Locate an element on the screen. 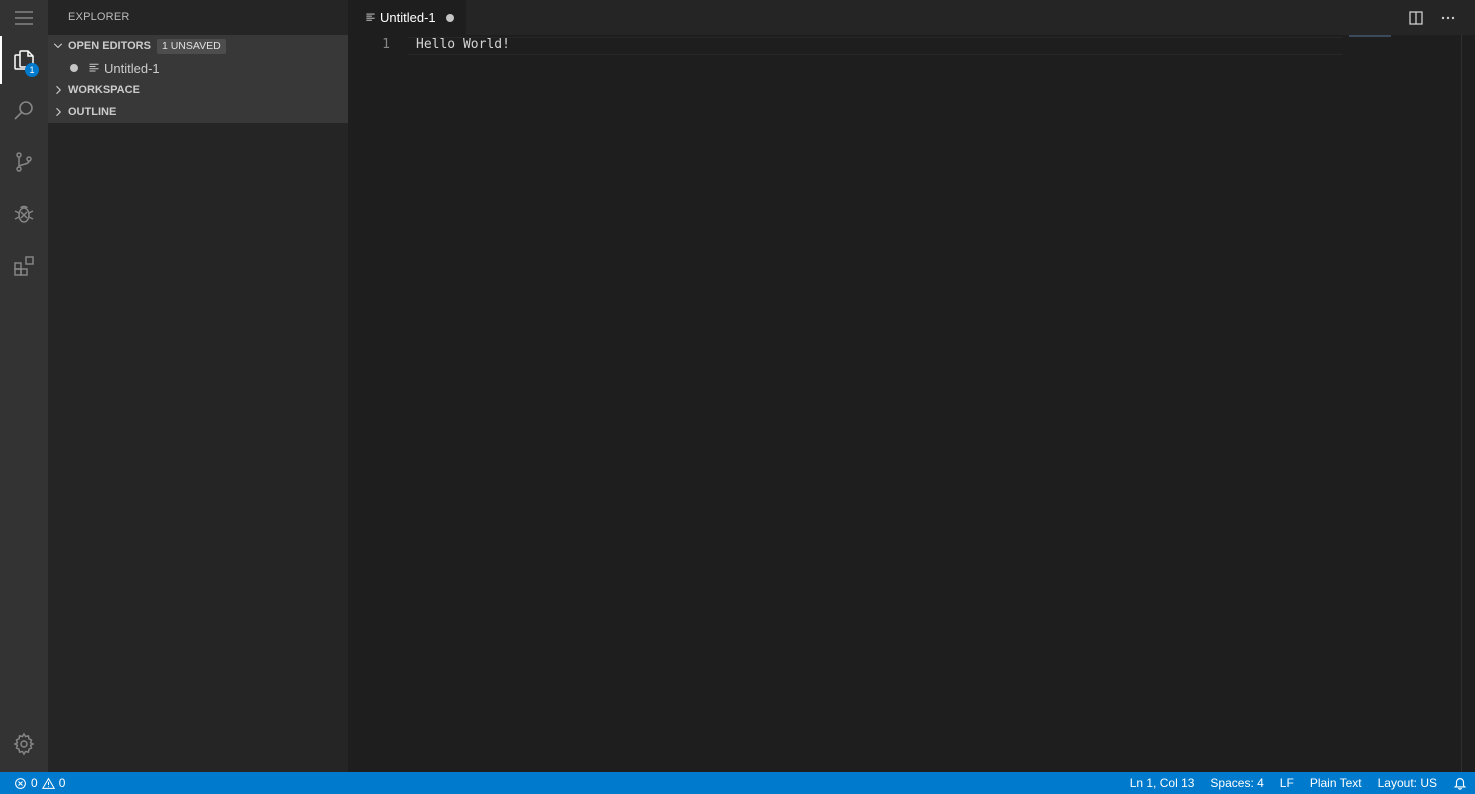 The width and height of the screenshot is (1475, 794). end-of-line: LF is located at coordinates (1287, 783).